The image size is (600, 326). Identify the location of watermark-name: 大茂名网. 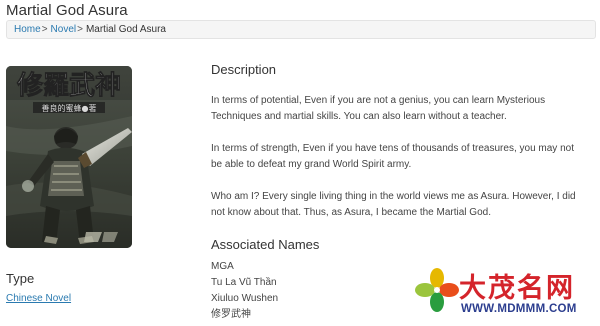
(517, 288).